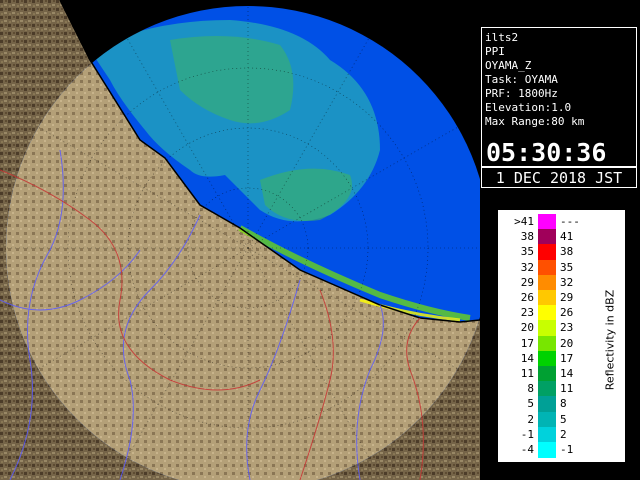 The height and width of the screenshot is (480, 640). What do you see at coordinates (527, 313) in the screenshot?
I see `legend-lower-bound: 23` at bounding box center [527, 313].